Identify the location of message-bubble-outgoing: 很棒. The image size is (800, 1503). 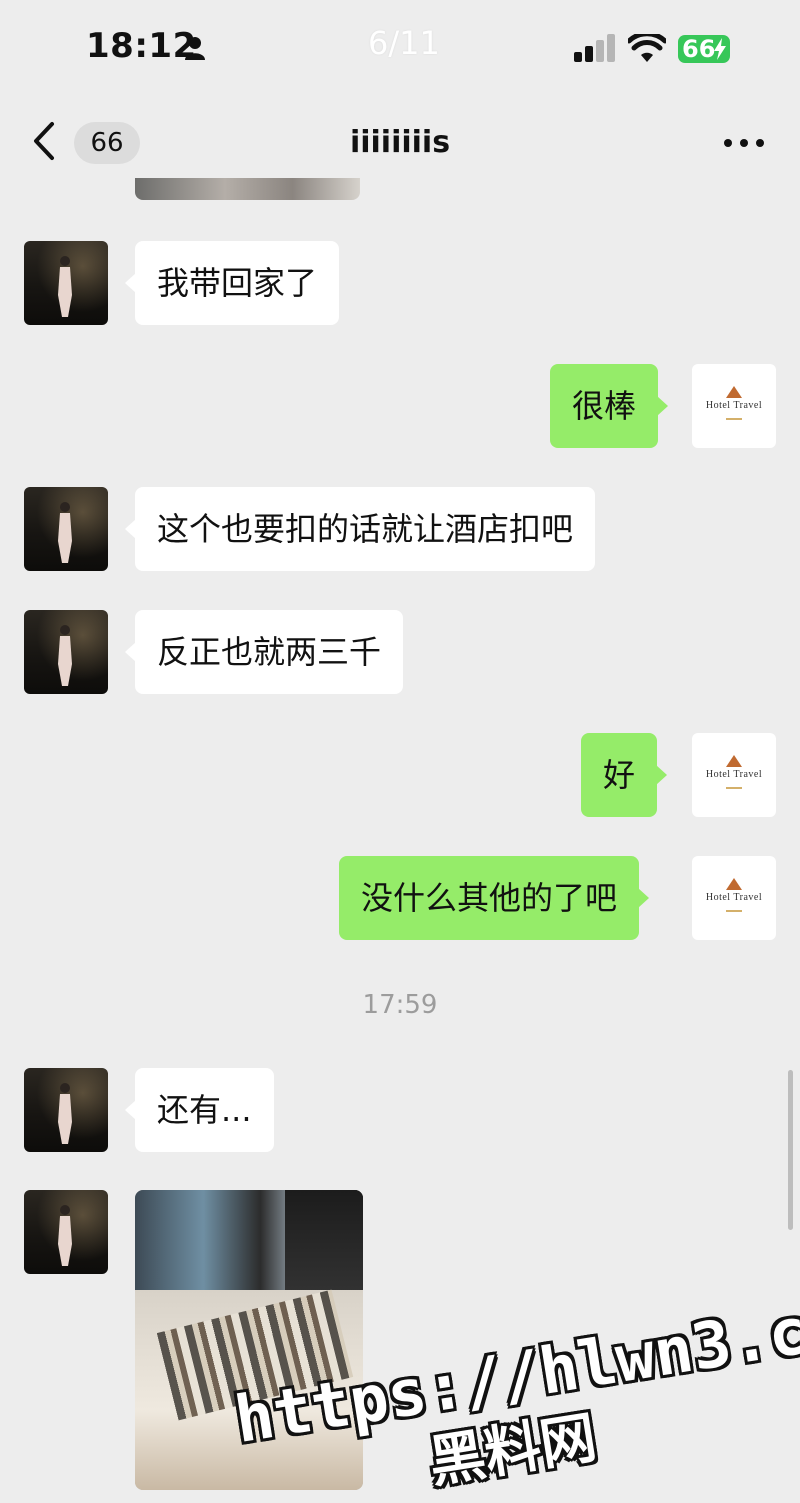
(609, 406).